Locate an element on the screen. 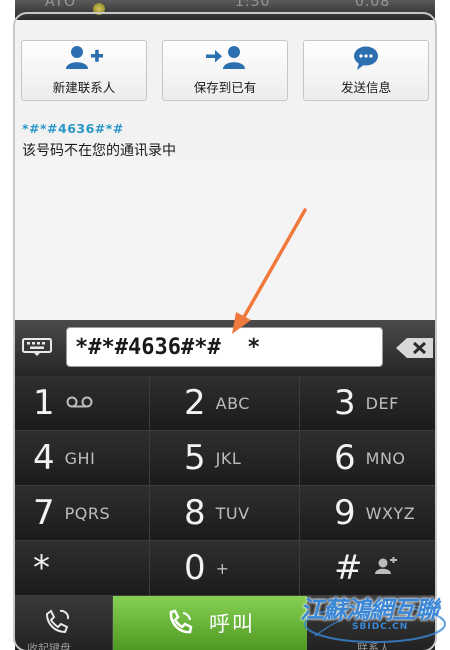 This screenshot has height=650, width=450. send-message-button: 发送信息 is located at coordinates (366, 70).